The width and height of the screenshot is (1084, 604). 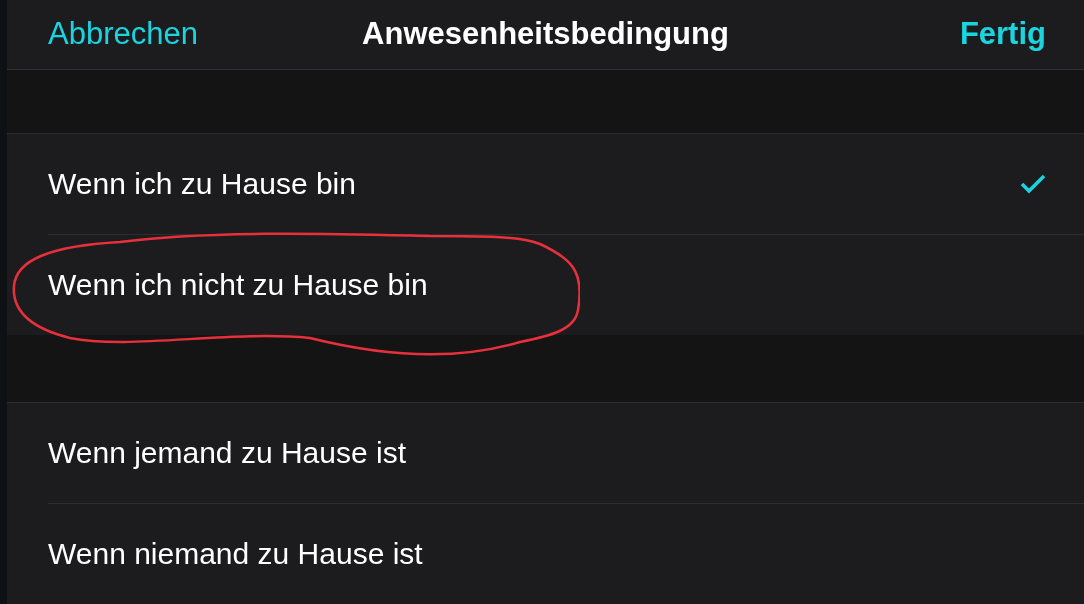 What do you see at coordinates (202, 184) in the screenshot?
I see `option-label: Wenn ich zu Hause bin` at bounding box center [202, 184].